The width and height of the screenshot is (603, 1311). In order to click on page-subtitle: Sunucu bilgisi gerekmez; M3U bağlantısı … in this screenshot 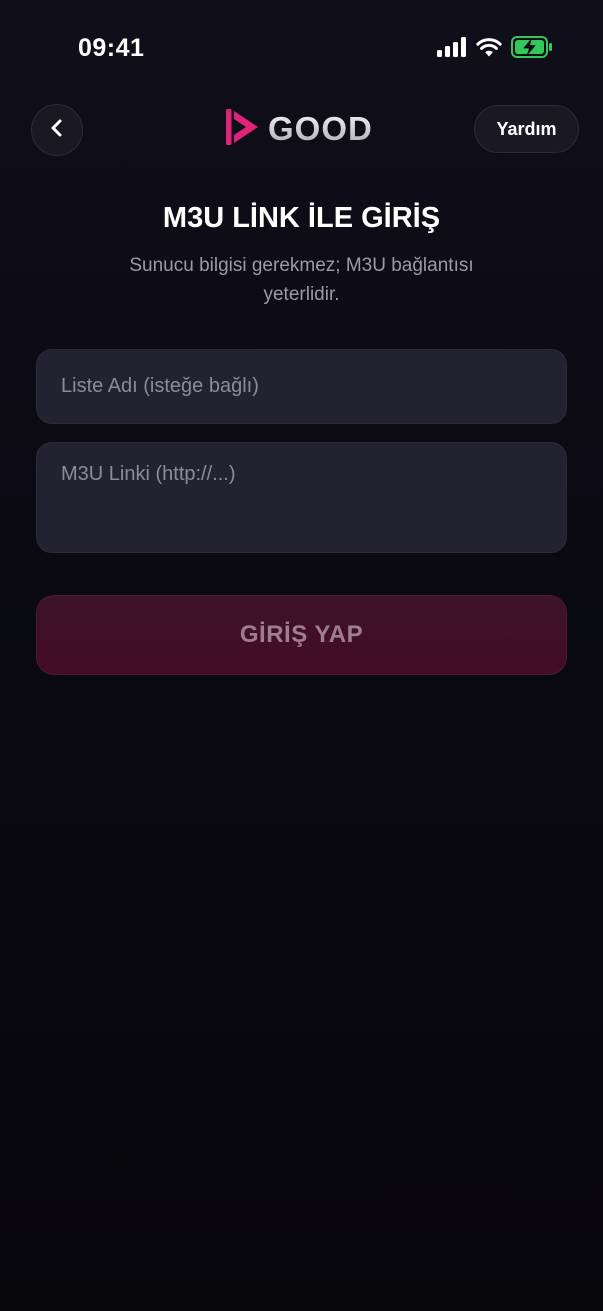, I will do `click(301, 280)`.